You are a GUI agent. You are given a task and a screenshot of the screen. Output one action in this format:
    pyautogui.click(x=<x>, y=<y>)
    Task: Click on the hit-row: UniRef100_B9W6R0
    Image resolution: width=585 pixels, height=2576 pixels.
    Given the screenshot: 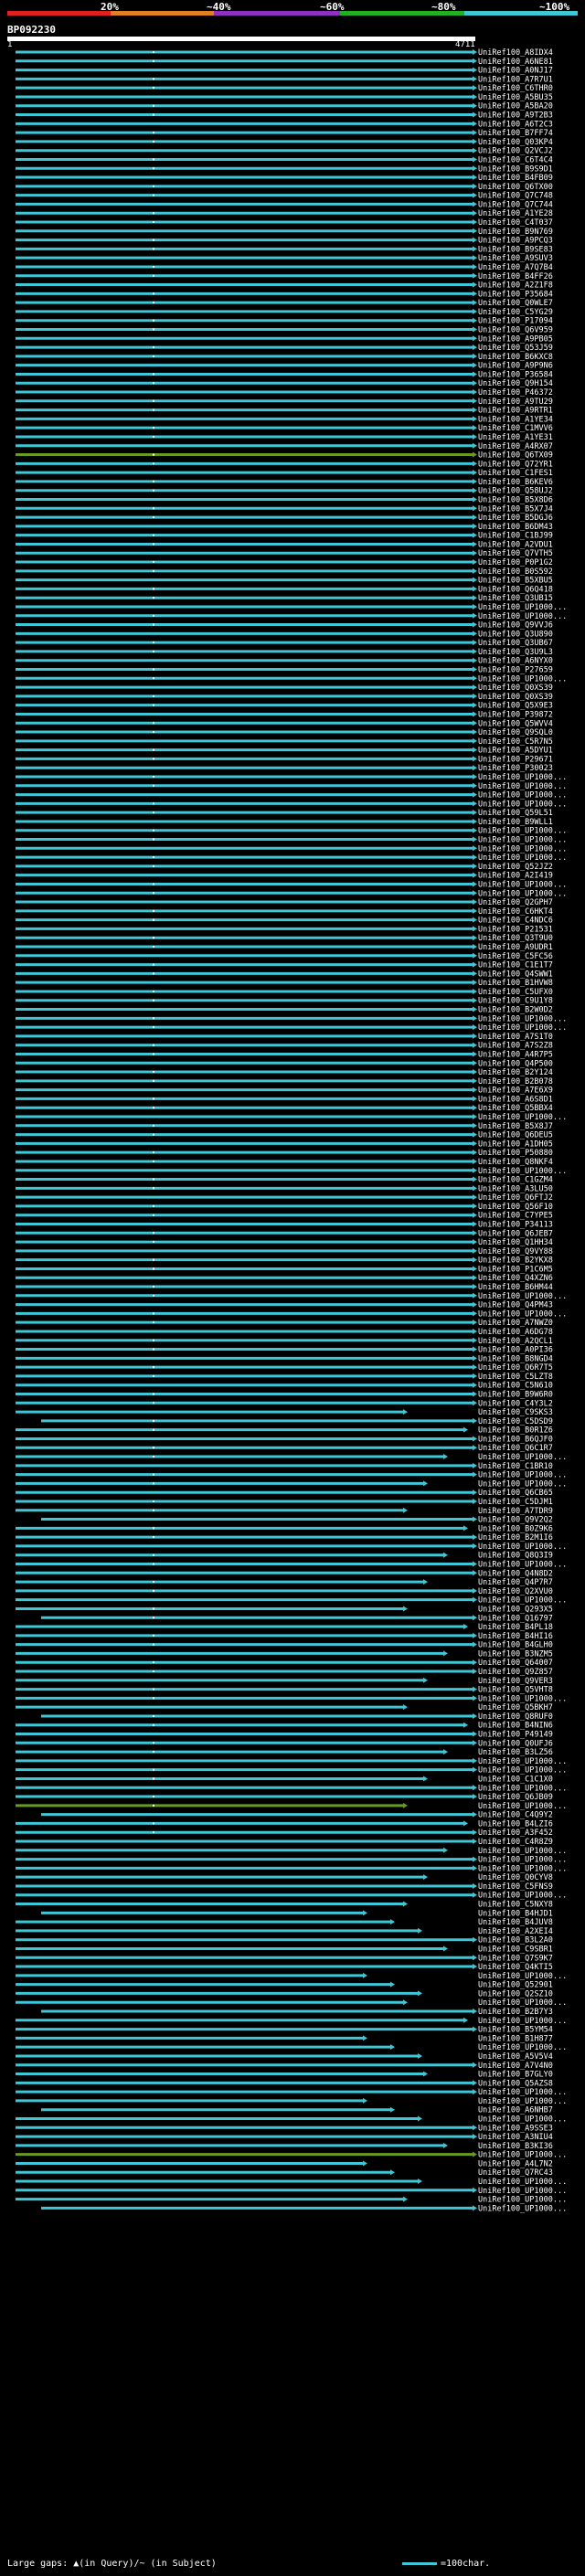 What is the action you would take?
    pyautogui.click(x=284, y=1395)
    